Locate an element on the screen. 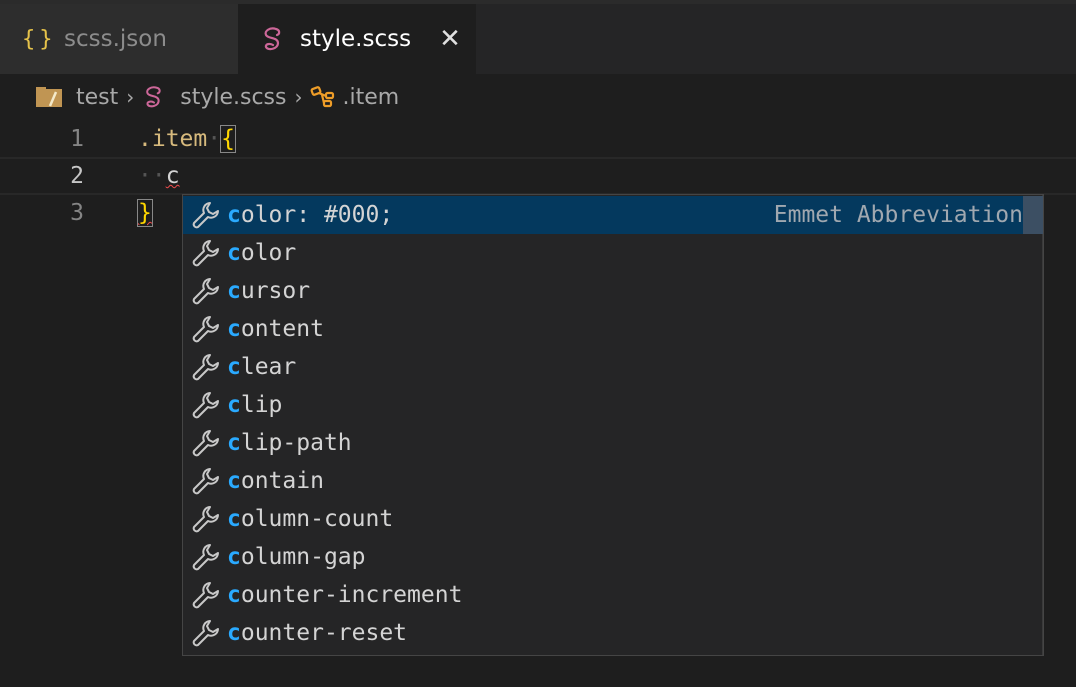 This screenshot has height=687, width=1076. suggestion-item: c olor is located at coordinates (604, 253).